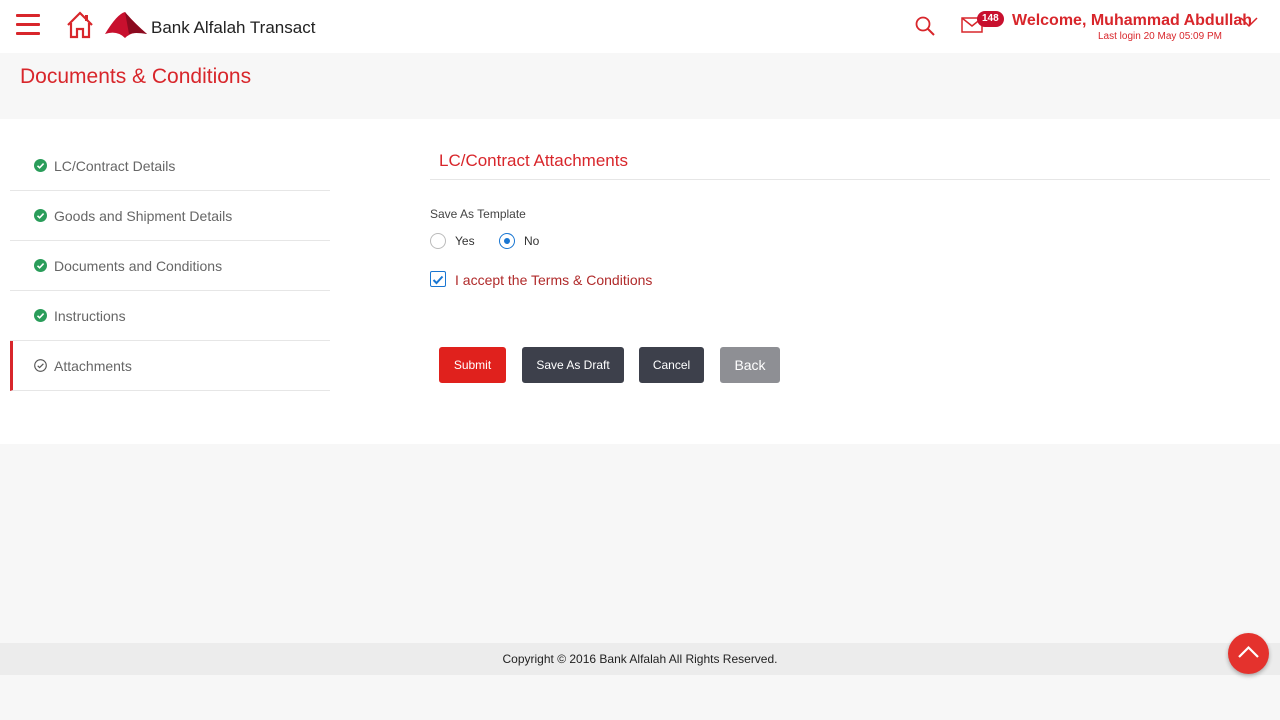  What do you see at coordinates (1132, 21) in the screenshot?
I see `welcome-text: Welcome, Muhammad Abdullah` at bounding box center [1132, 21].